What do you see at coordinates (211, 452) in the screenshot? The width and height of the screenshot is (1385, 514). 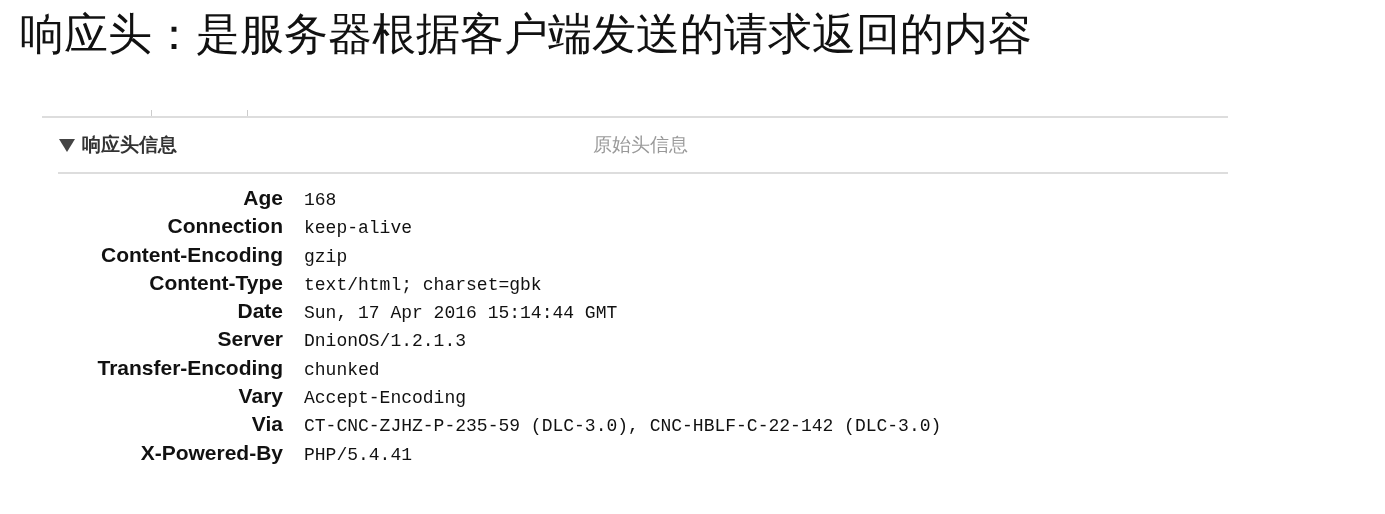 I see `header-name: X-Powered-By` at bounding box center [211, 452].